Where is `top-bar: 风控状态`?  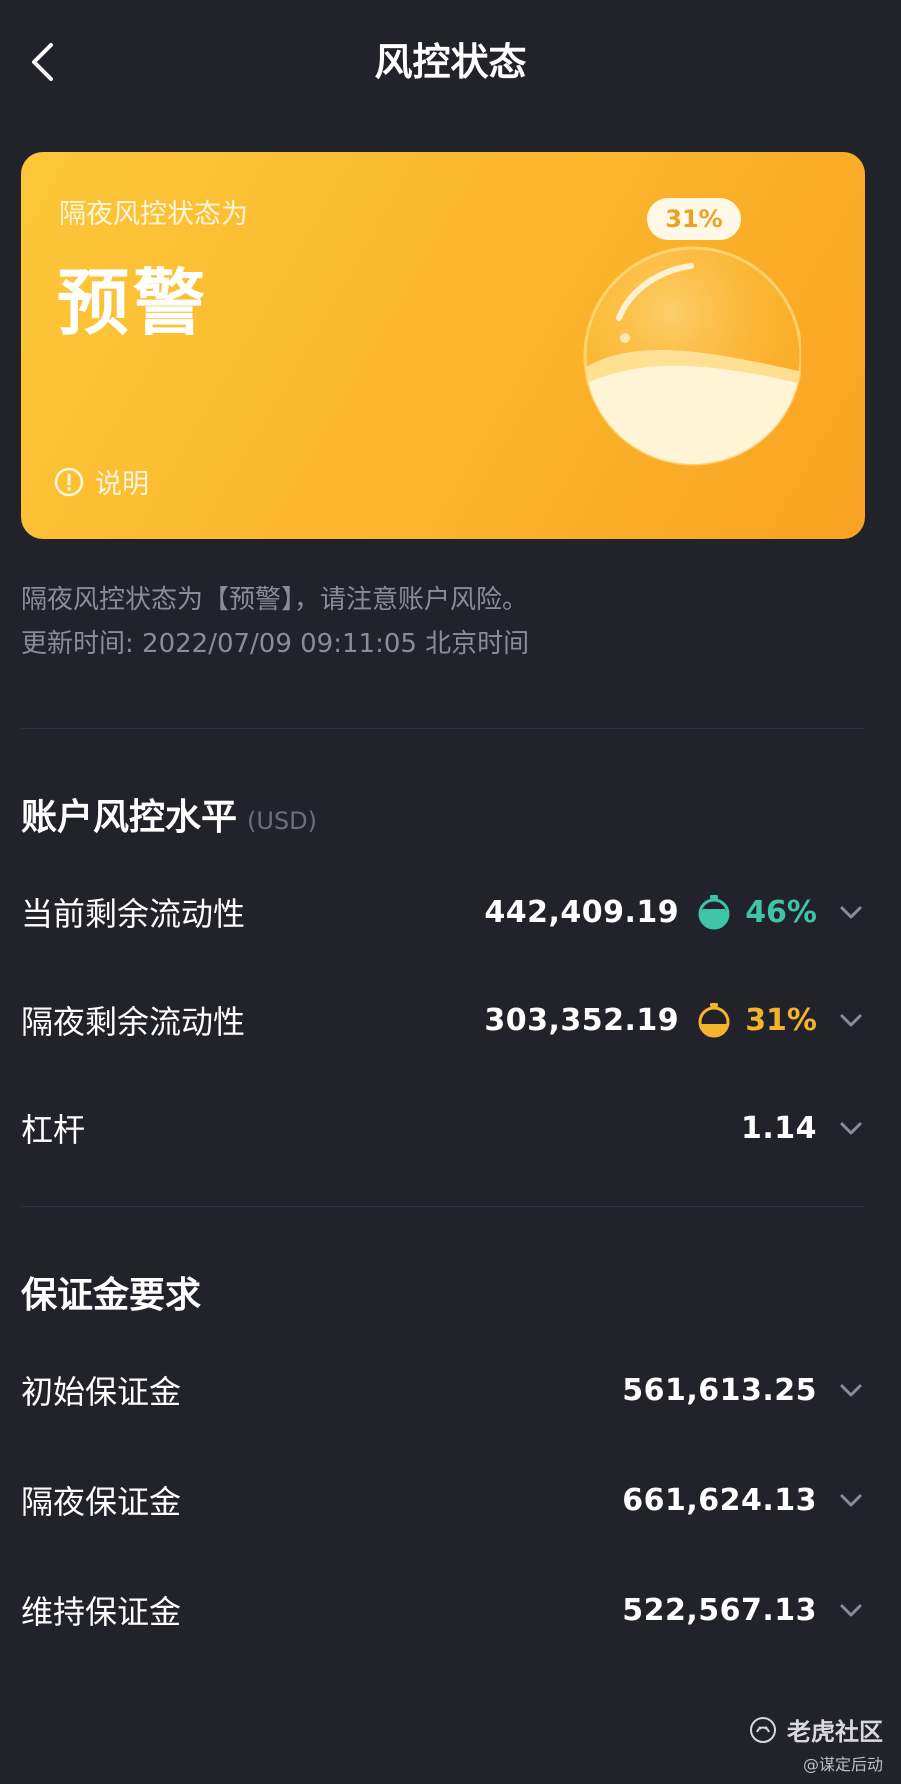 top-bar: 风控状态 is located at coordinates (450, 64).